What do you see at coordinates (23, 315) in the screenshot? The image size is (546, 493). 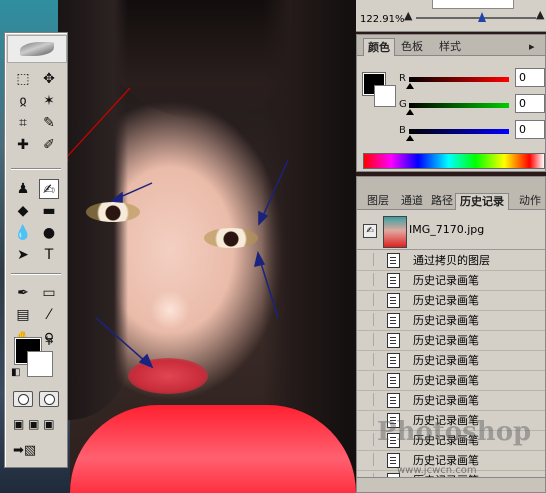 I see `notes-tool-icon: ▤` at bounding box center [23, 315].